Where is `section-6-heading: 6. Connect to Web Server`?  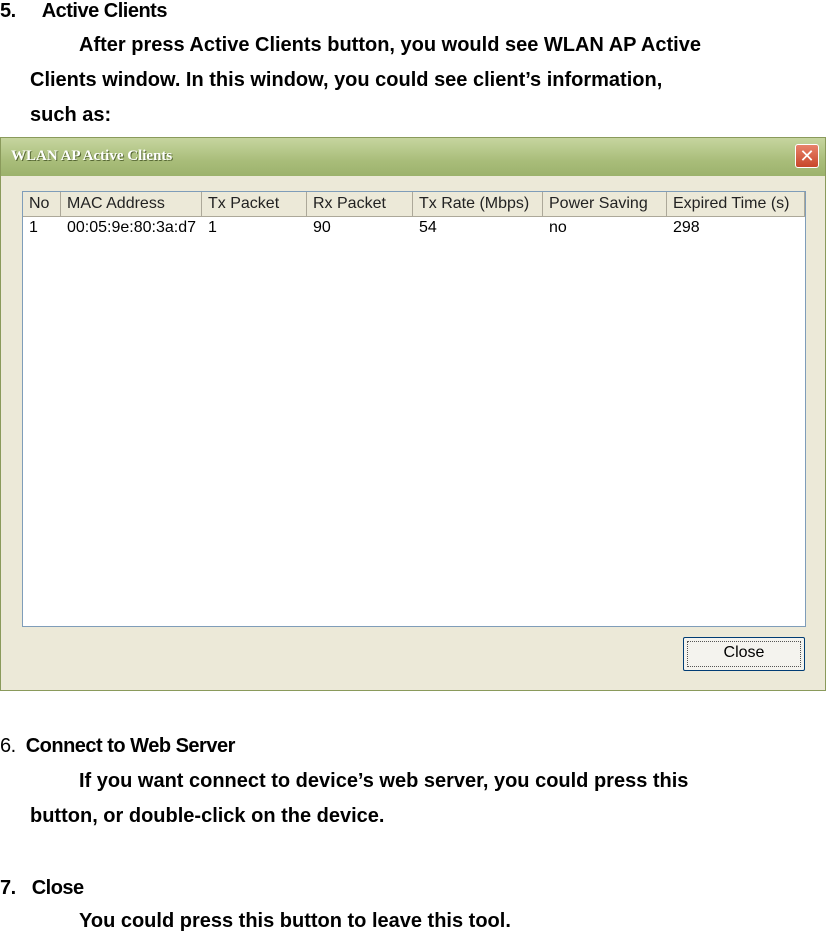 section-6-heading: 6. Connect to Web Server is located at coordinates (117, 746).